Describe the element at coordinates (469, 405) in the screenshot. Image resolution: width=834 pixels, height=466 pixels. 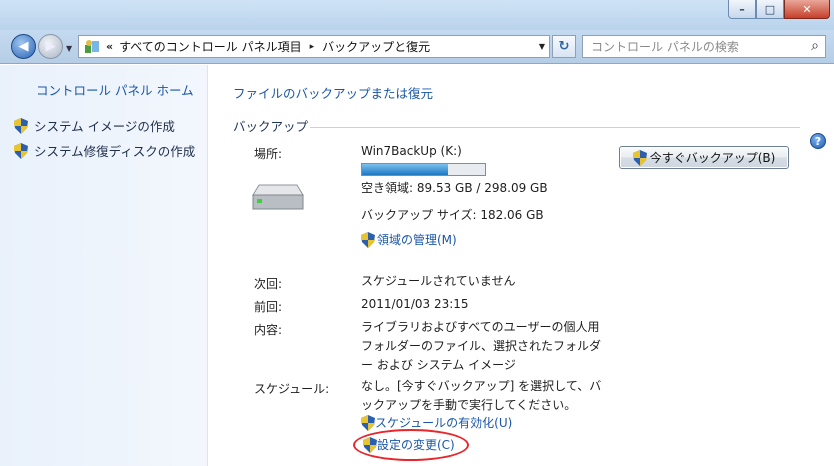
I see `schedule-line: ックアップを手動で実行してください。` at that location.